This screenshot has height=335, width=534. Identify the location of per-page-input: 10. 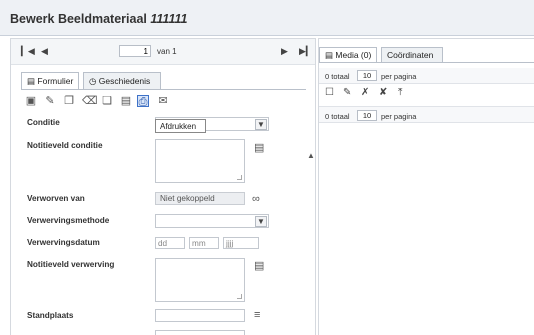
(367, 75).